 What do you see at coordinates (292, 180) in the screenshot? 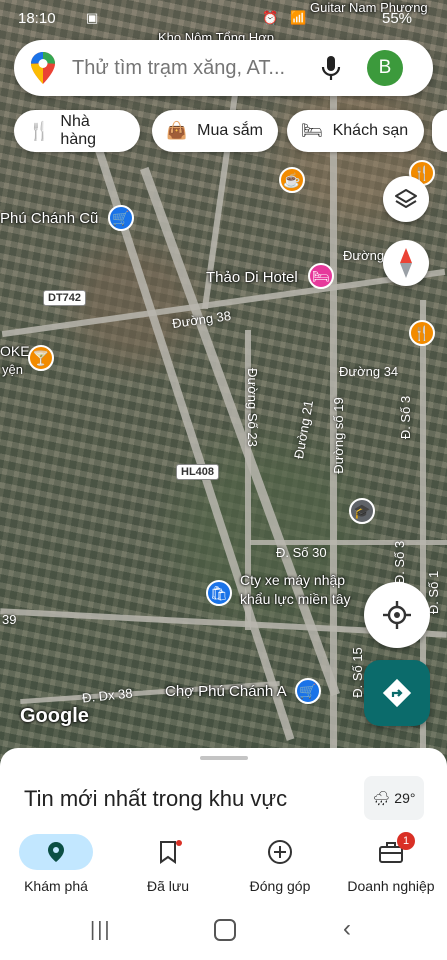
I see `cafe-icon: ☕` at bounding box center [292, 180].